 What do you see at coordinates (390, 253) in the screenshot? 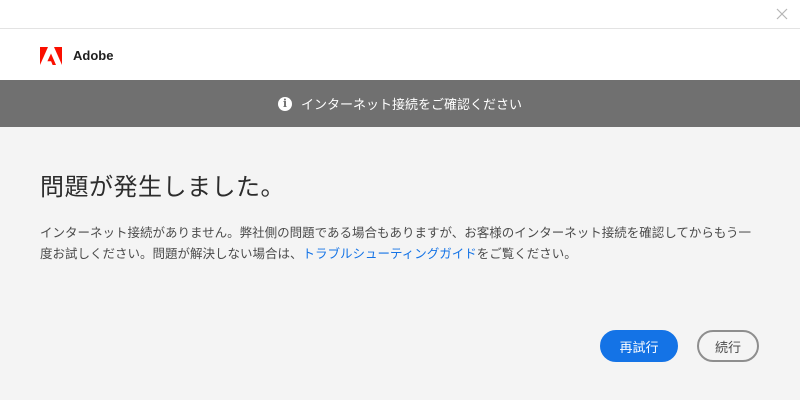
I see `troubleshooting-guide-link: トラブルシューティングガイド` at bounding box center [390, 253].